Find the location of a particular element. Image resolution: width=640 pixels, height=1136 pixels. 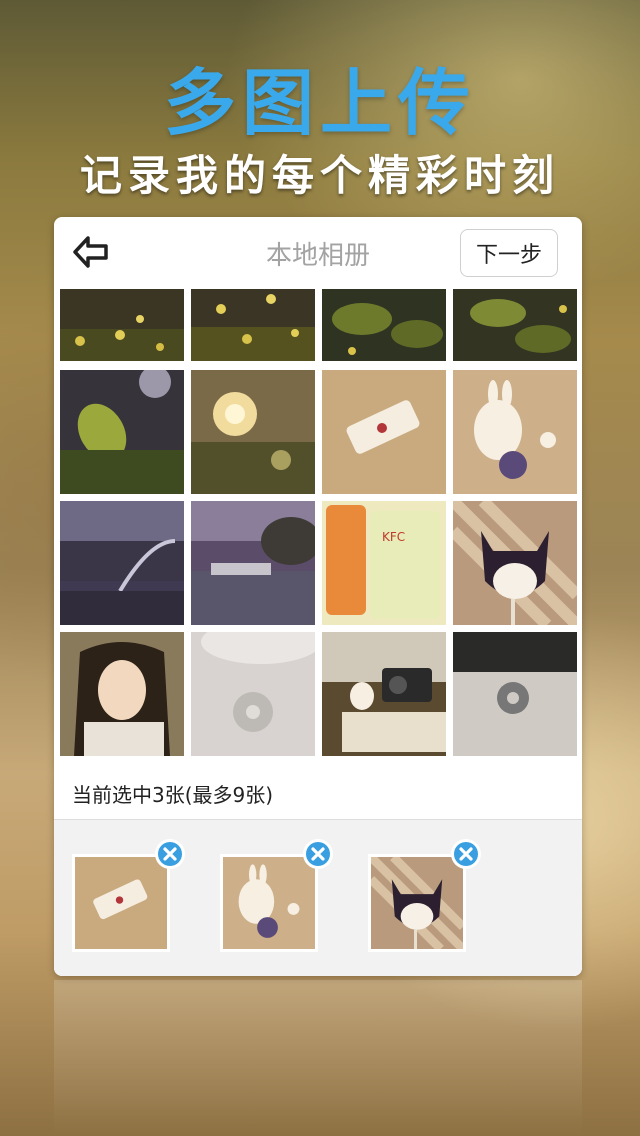

photo-thumbnail: KFC is located at coordinates (384, 563).